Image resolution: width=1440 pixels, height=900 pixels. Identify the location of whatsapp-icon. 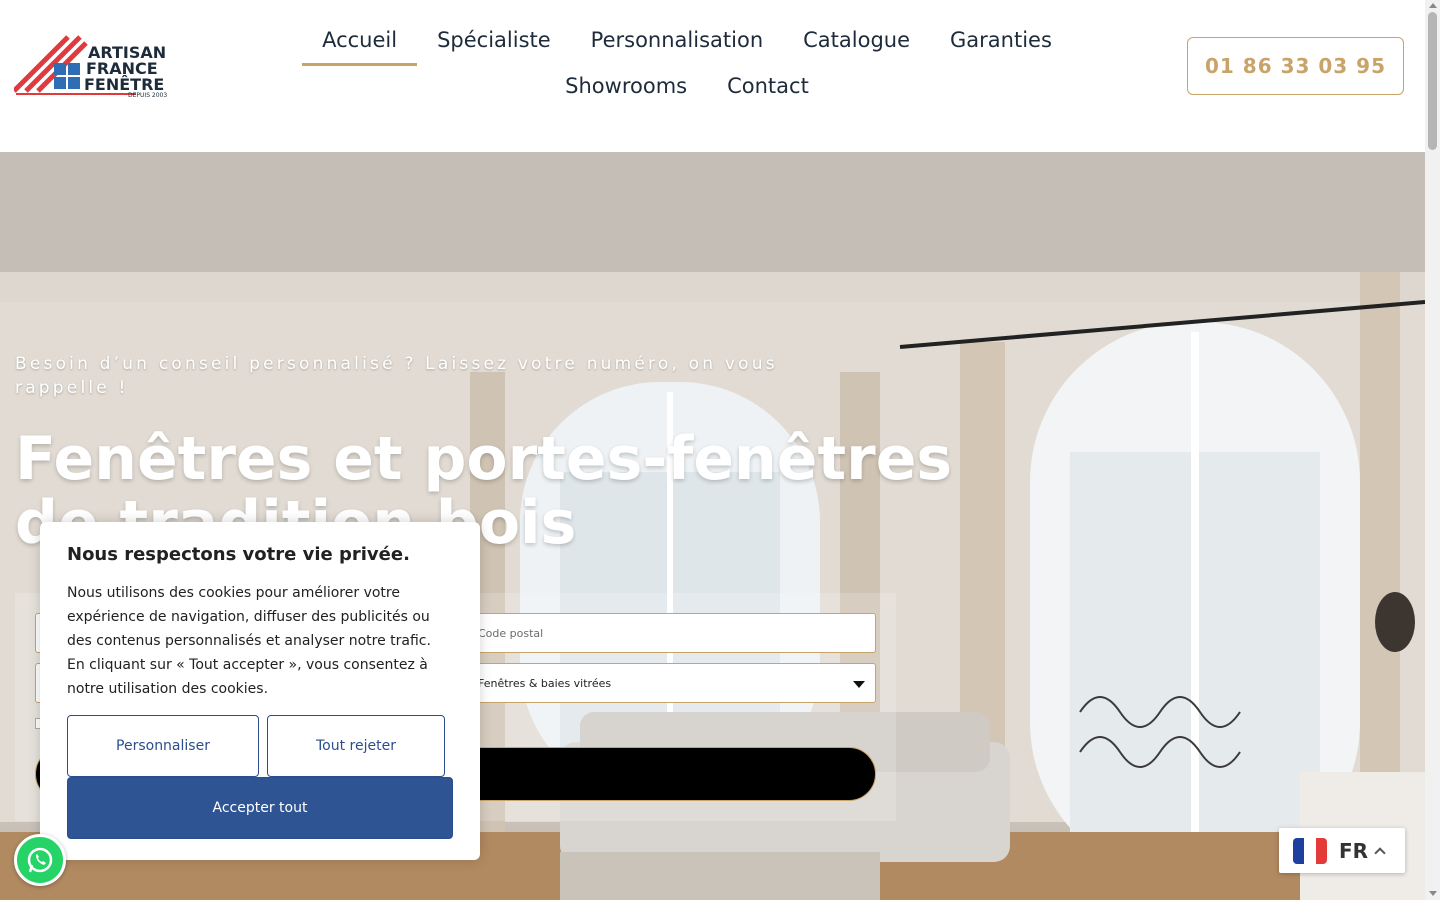
(40, 860).